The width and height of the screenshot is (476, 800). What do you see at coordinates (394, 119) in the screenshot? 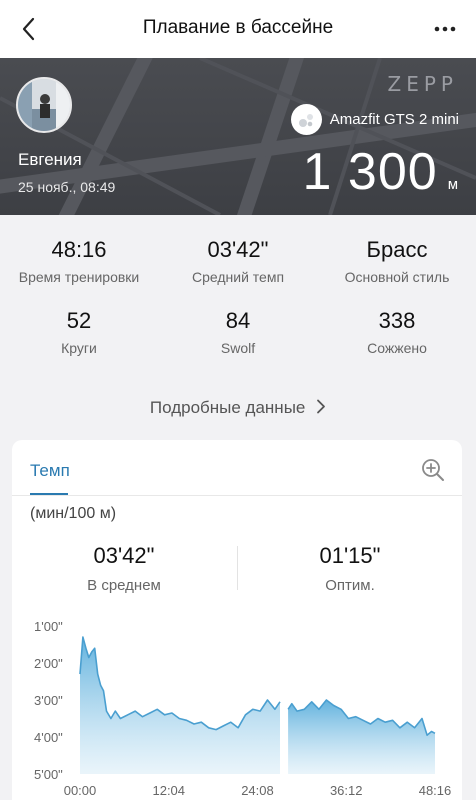
I see `device-name: Amazfit GTS 2 mini` at bounding box center [394, 119].